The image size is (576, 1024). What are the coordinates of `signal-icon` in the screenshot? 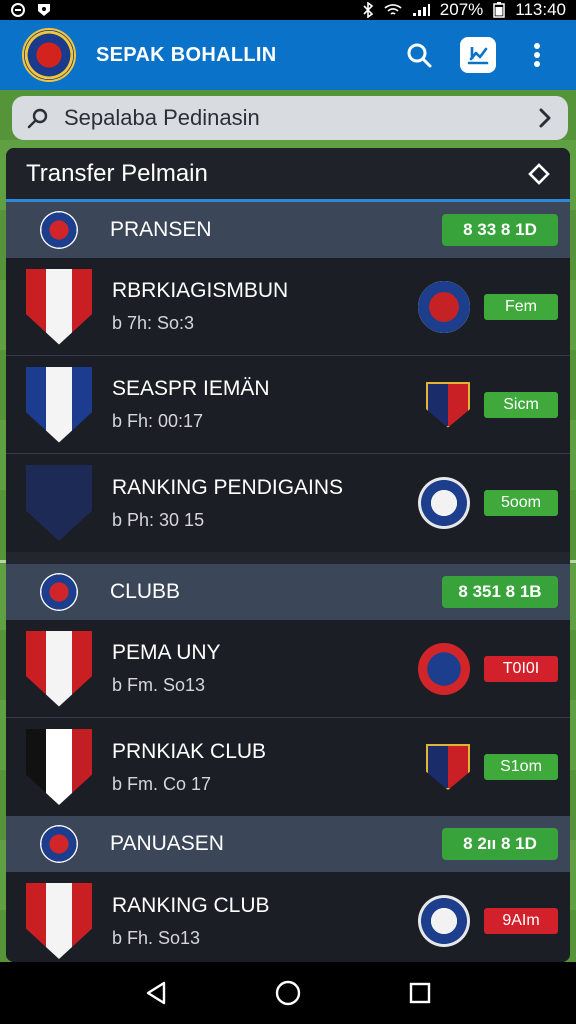 It's located at (421, 10).